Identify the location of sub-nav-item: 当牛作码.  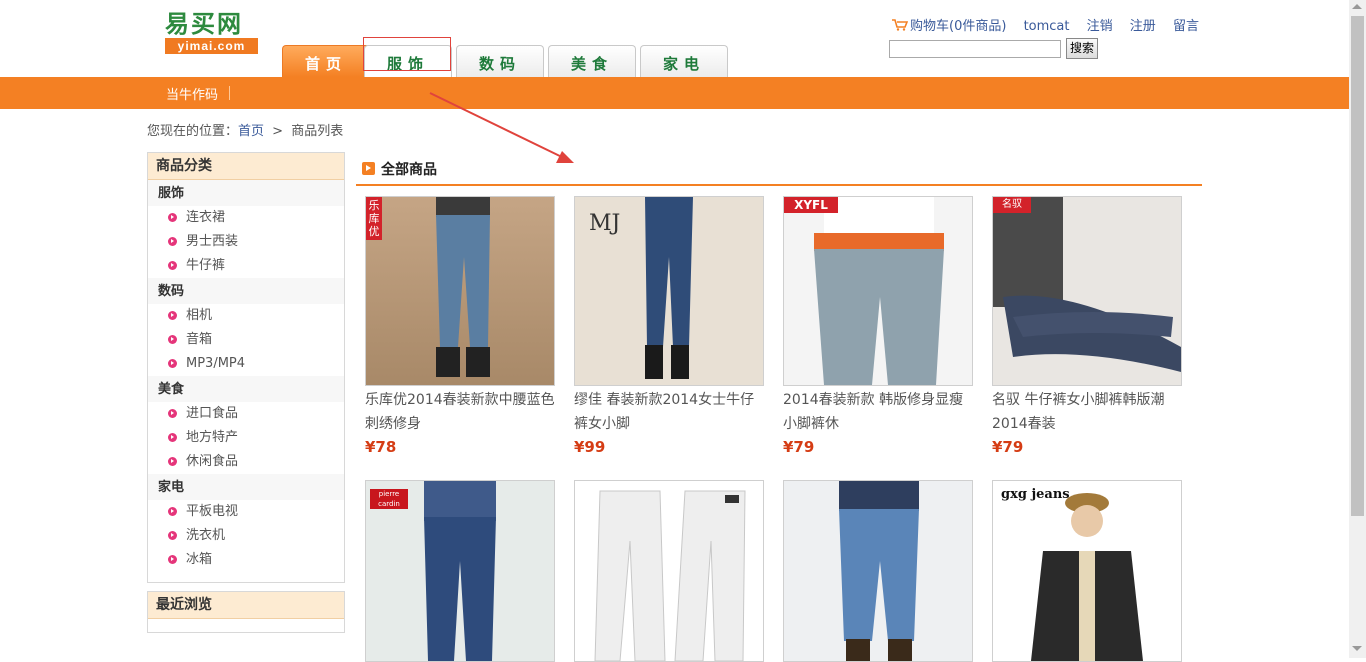
(192, 93).